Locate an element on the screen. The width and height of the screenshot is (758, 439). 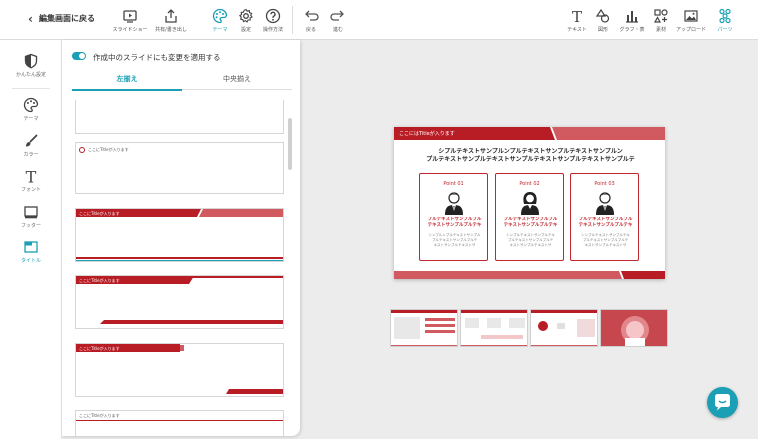
title-template-3: ここにTitleが入ります is located at coordinates (179, 235).